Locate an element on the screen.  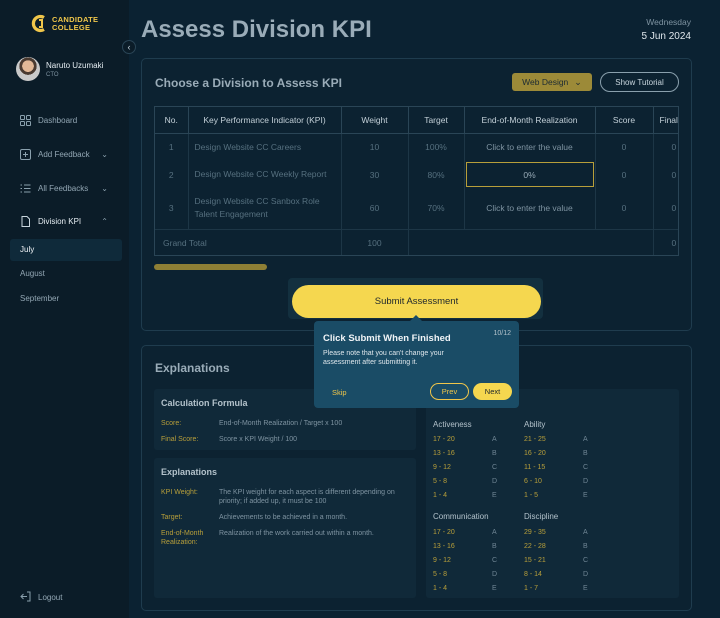
grade-range: 22 - 28 is located at coordinates (535, 546).